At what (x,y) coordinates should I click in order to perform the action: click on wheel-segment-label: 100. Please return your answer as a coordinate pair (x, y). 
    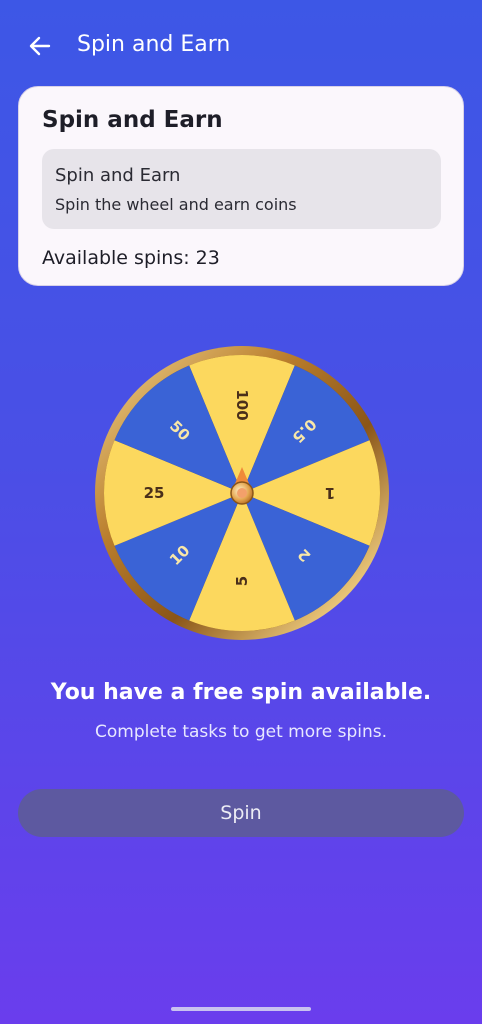
    Looking at the image, I should click on (242, 404).